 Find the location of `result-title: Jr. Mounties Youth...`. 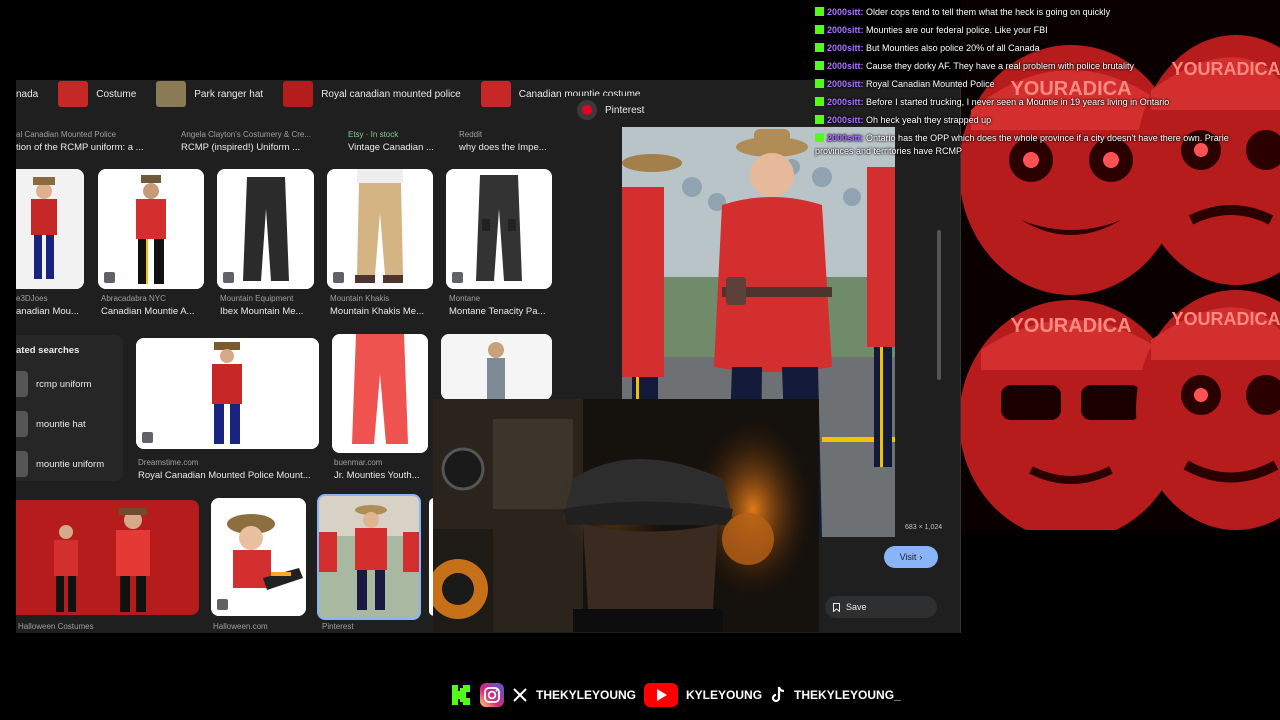

result-title: Jr. Mounties Youth... is located at coordinates (384, 475).